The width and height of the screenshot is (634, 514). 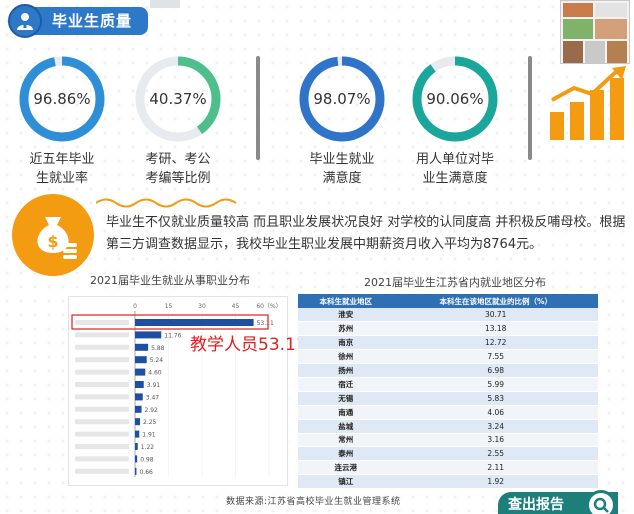 What do you see at coordinates (342, 159) in the screenshot?
I see `stat-caption-line: 毕业生就业` at bounding box center [342, 159].